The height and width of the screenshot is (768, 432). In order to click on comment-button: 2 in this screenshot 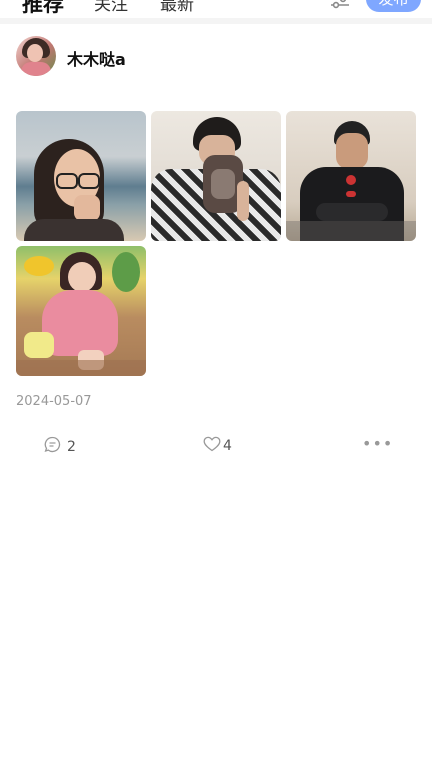, I will do `click(60, 446)`.